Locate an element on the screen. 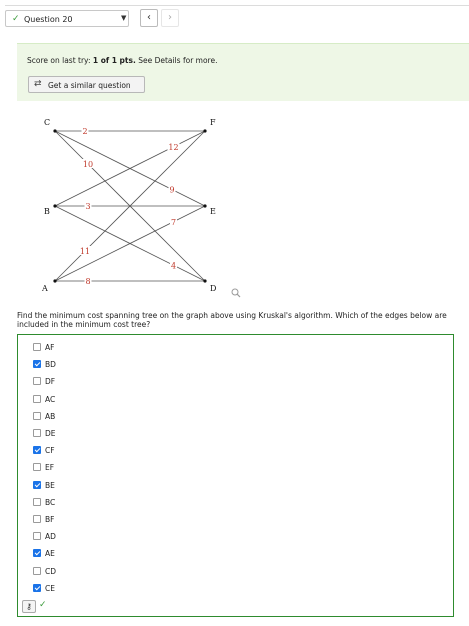  checkbox-bc is located at coordinates (37, 501).